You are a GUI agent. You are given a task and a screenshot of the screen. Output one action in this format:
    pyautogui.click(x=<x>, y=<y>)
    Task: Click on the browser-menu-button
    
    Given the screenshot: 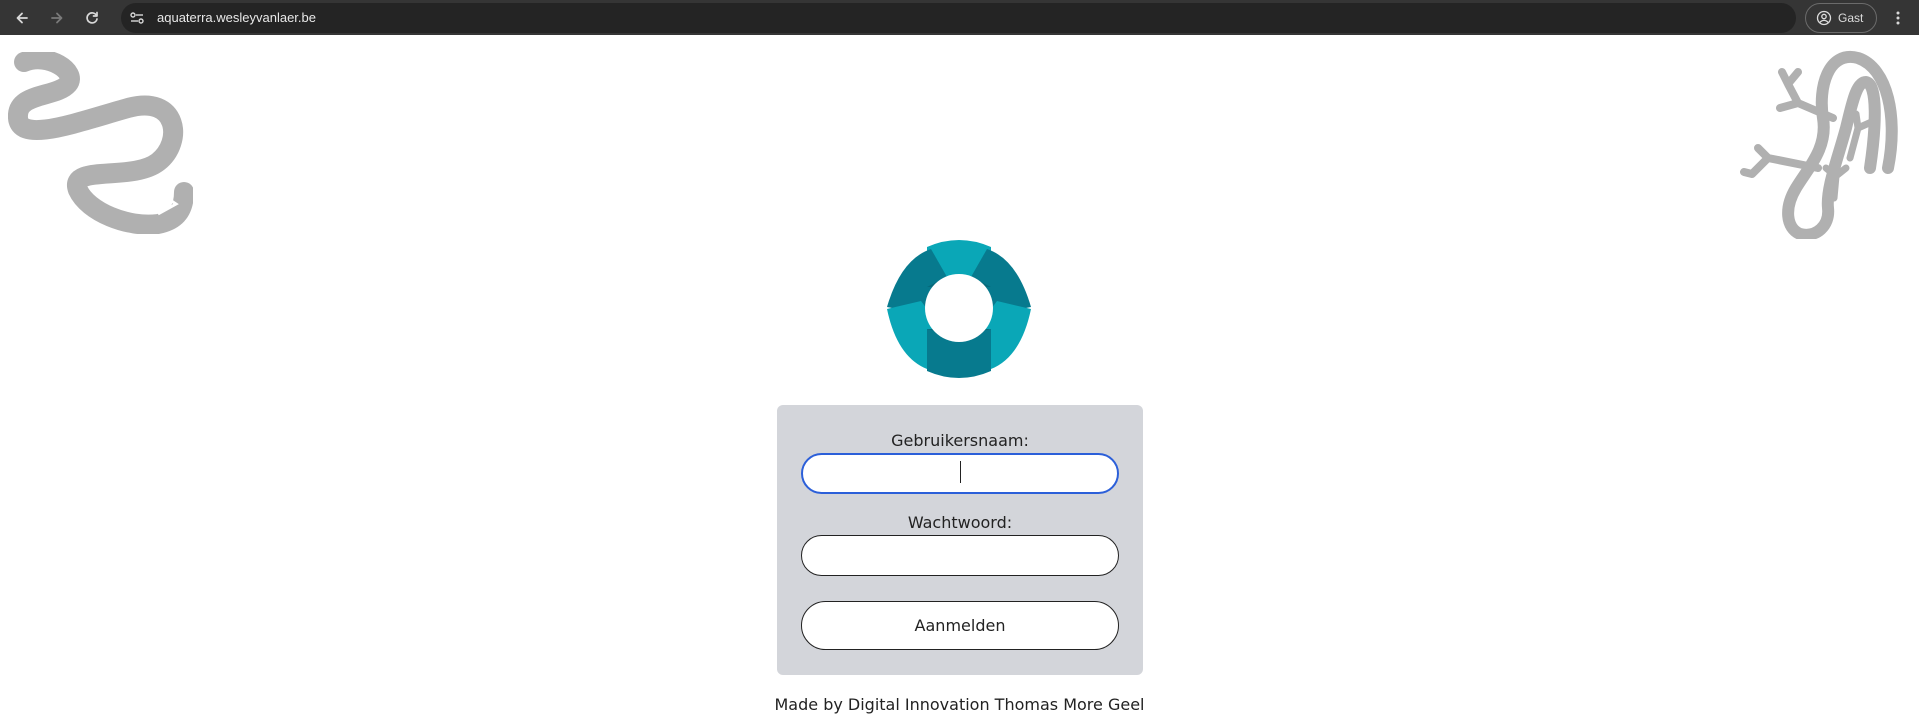 What is the action you would take?
    pyautogui.click(x=1898, y=18)
    